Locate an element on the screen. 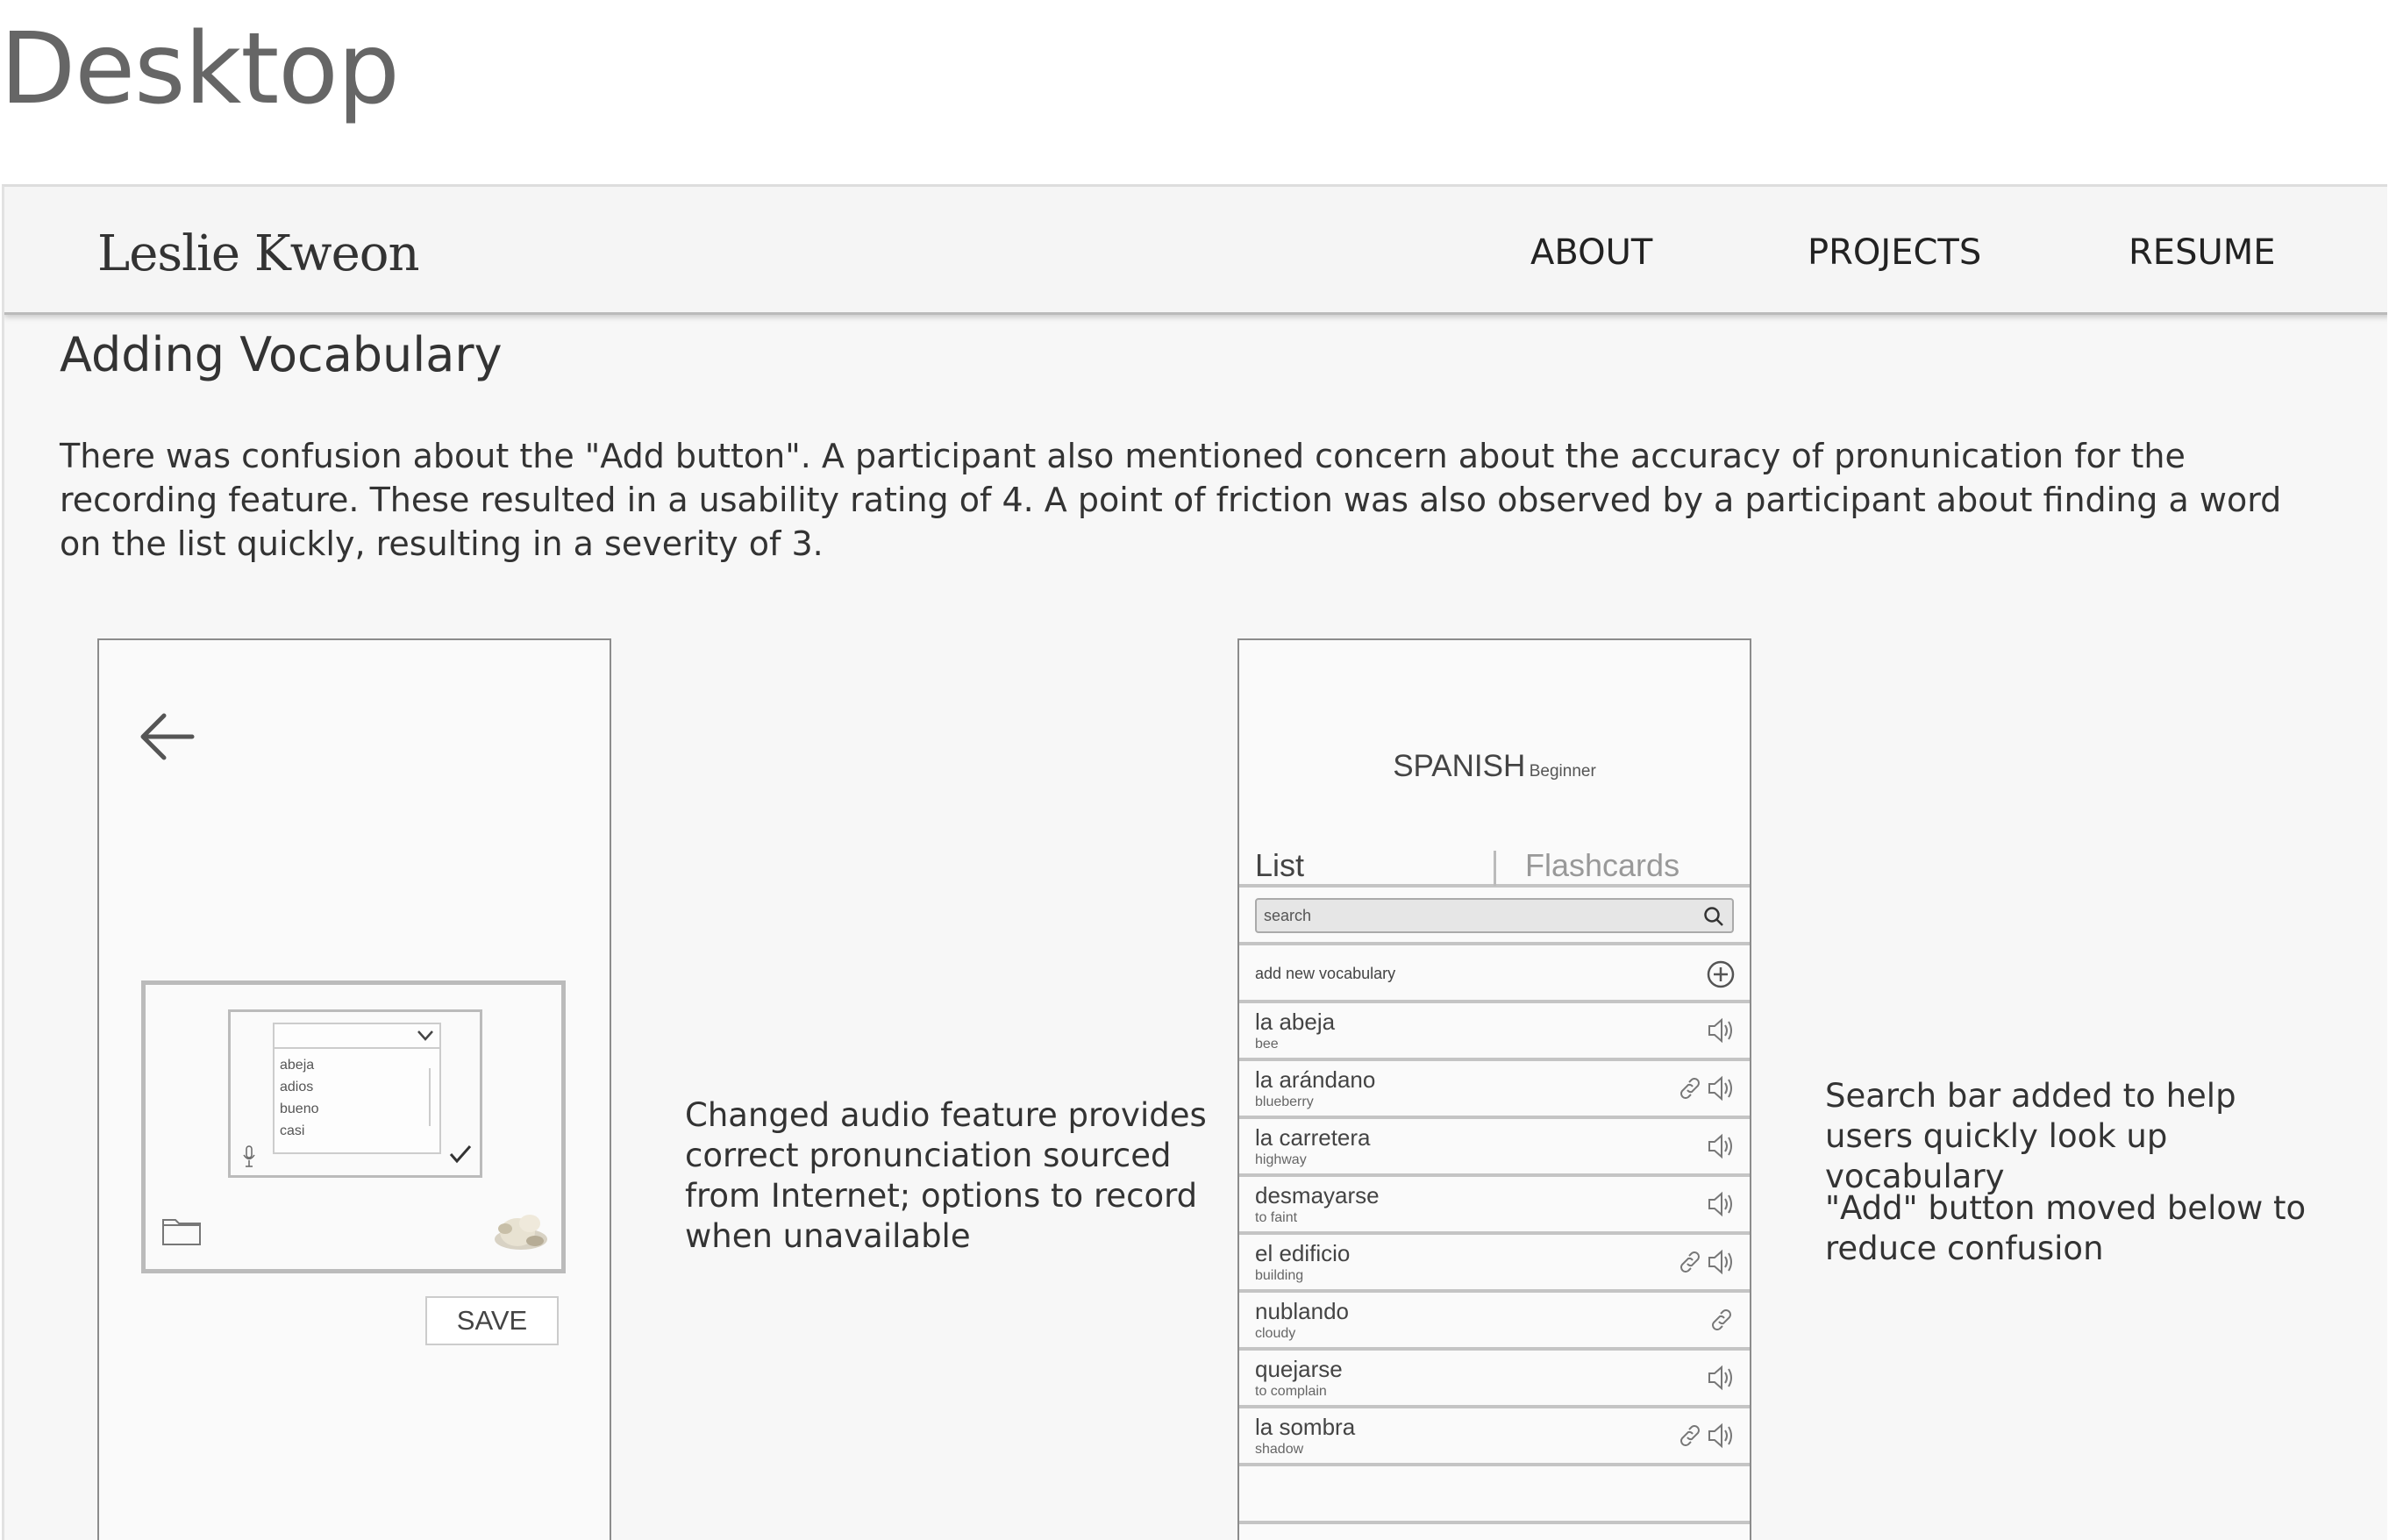 Image resolution: width=2389 pixels, height=1540 pixels. record-card: abeja adios bueno casi is located at coordinates (353, 1127).